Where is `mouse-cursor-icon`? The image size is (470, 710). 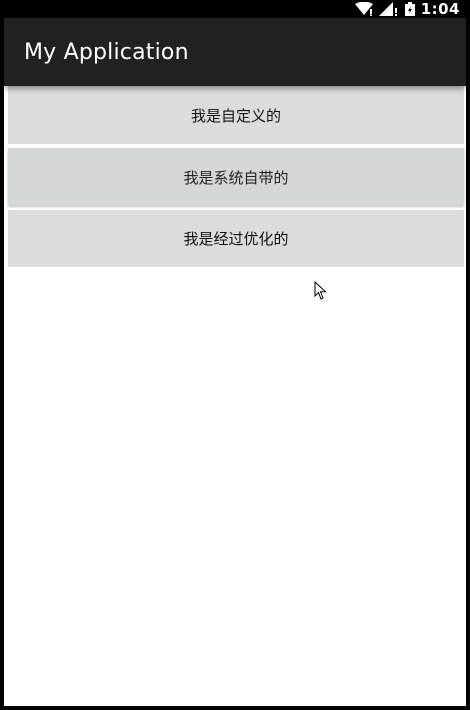
mouse-cursor-icon is located at coordinates (321, 292).